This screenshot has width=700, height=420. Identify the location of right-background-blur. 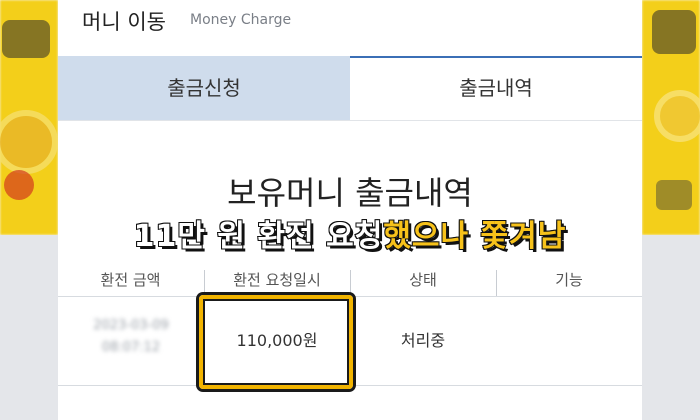
(671, 210).